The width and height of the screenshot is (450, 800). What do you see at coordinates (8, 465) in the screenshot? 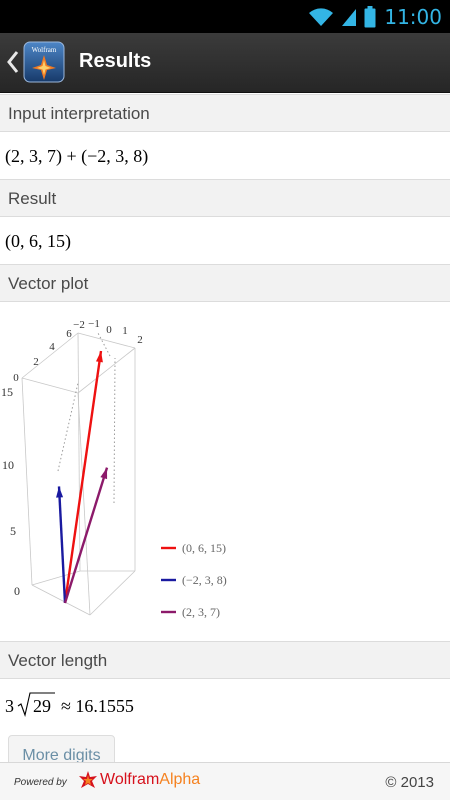
I see `z-tick-label: 10` at bounding box center [8, 465].